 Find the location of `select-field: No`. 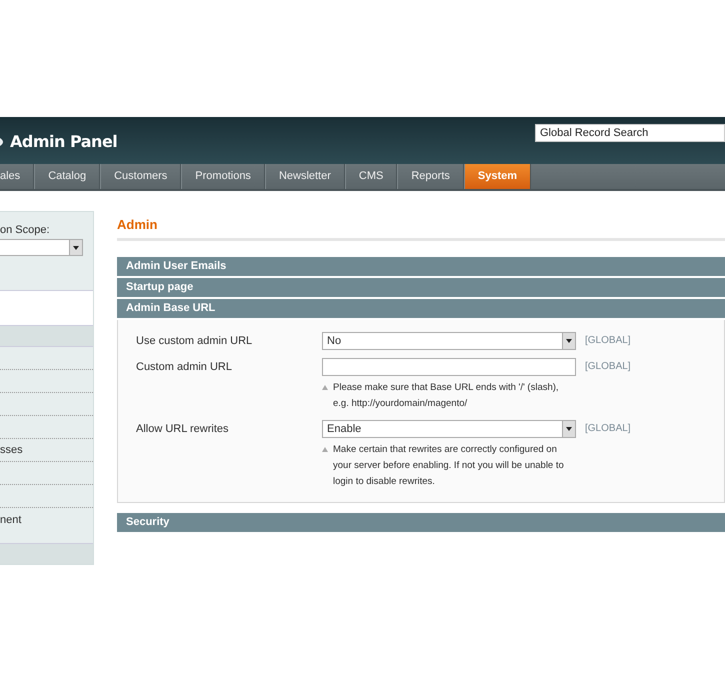

select-field: No is located at coordinates (449, 341).